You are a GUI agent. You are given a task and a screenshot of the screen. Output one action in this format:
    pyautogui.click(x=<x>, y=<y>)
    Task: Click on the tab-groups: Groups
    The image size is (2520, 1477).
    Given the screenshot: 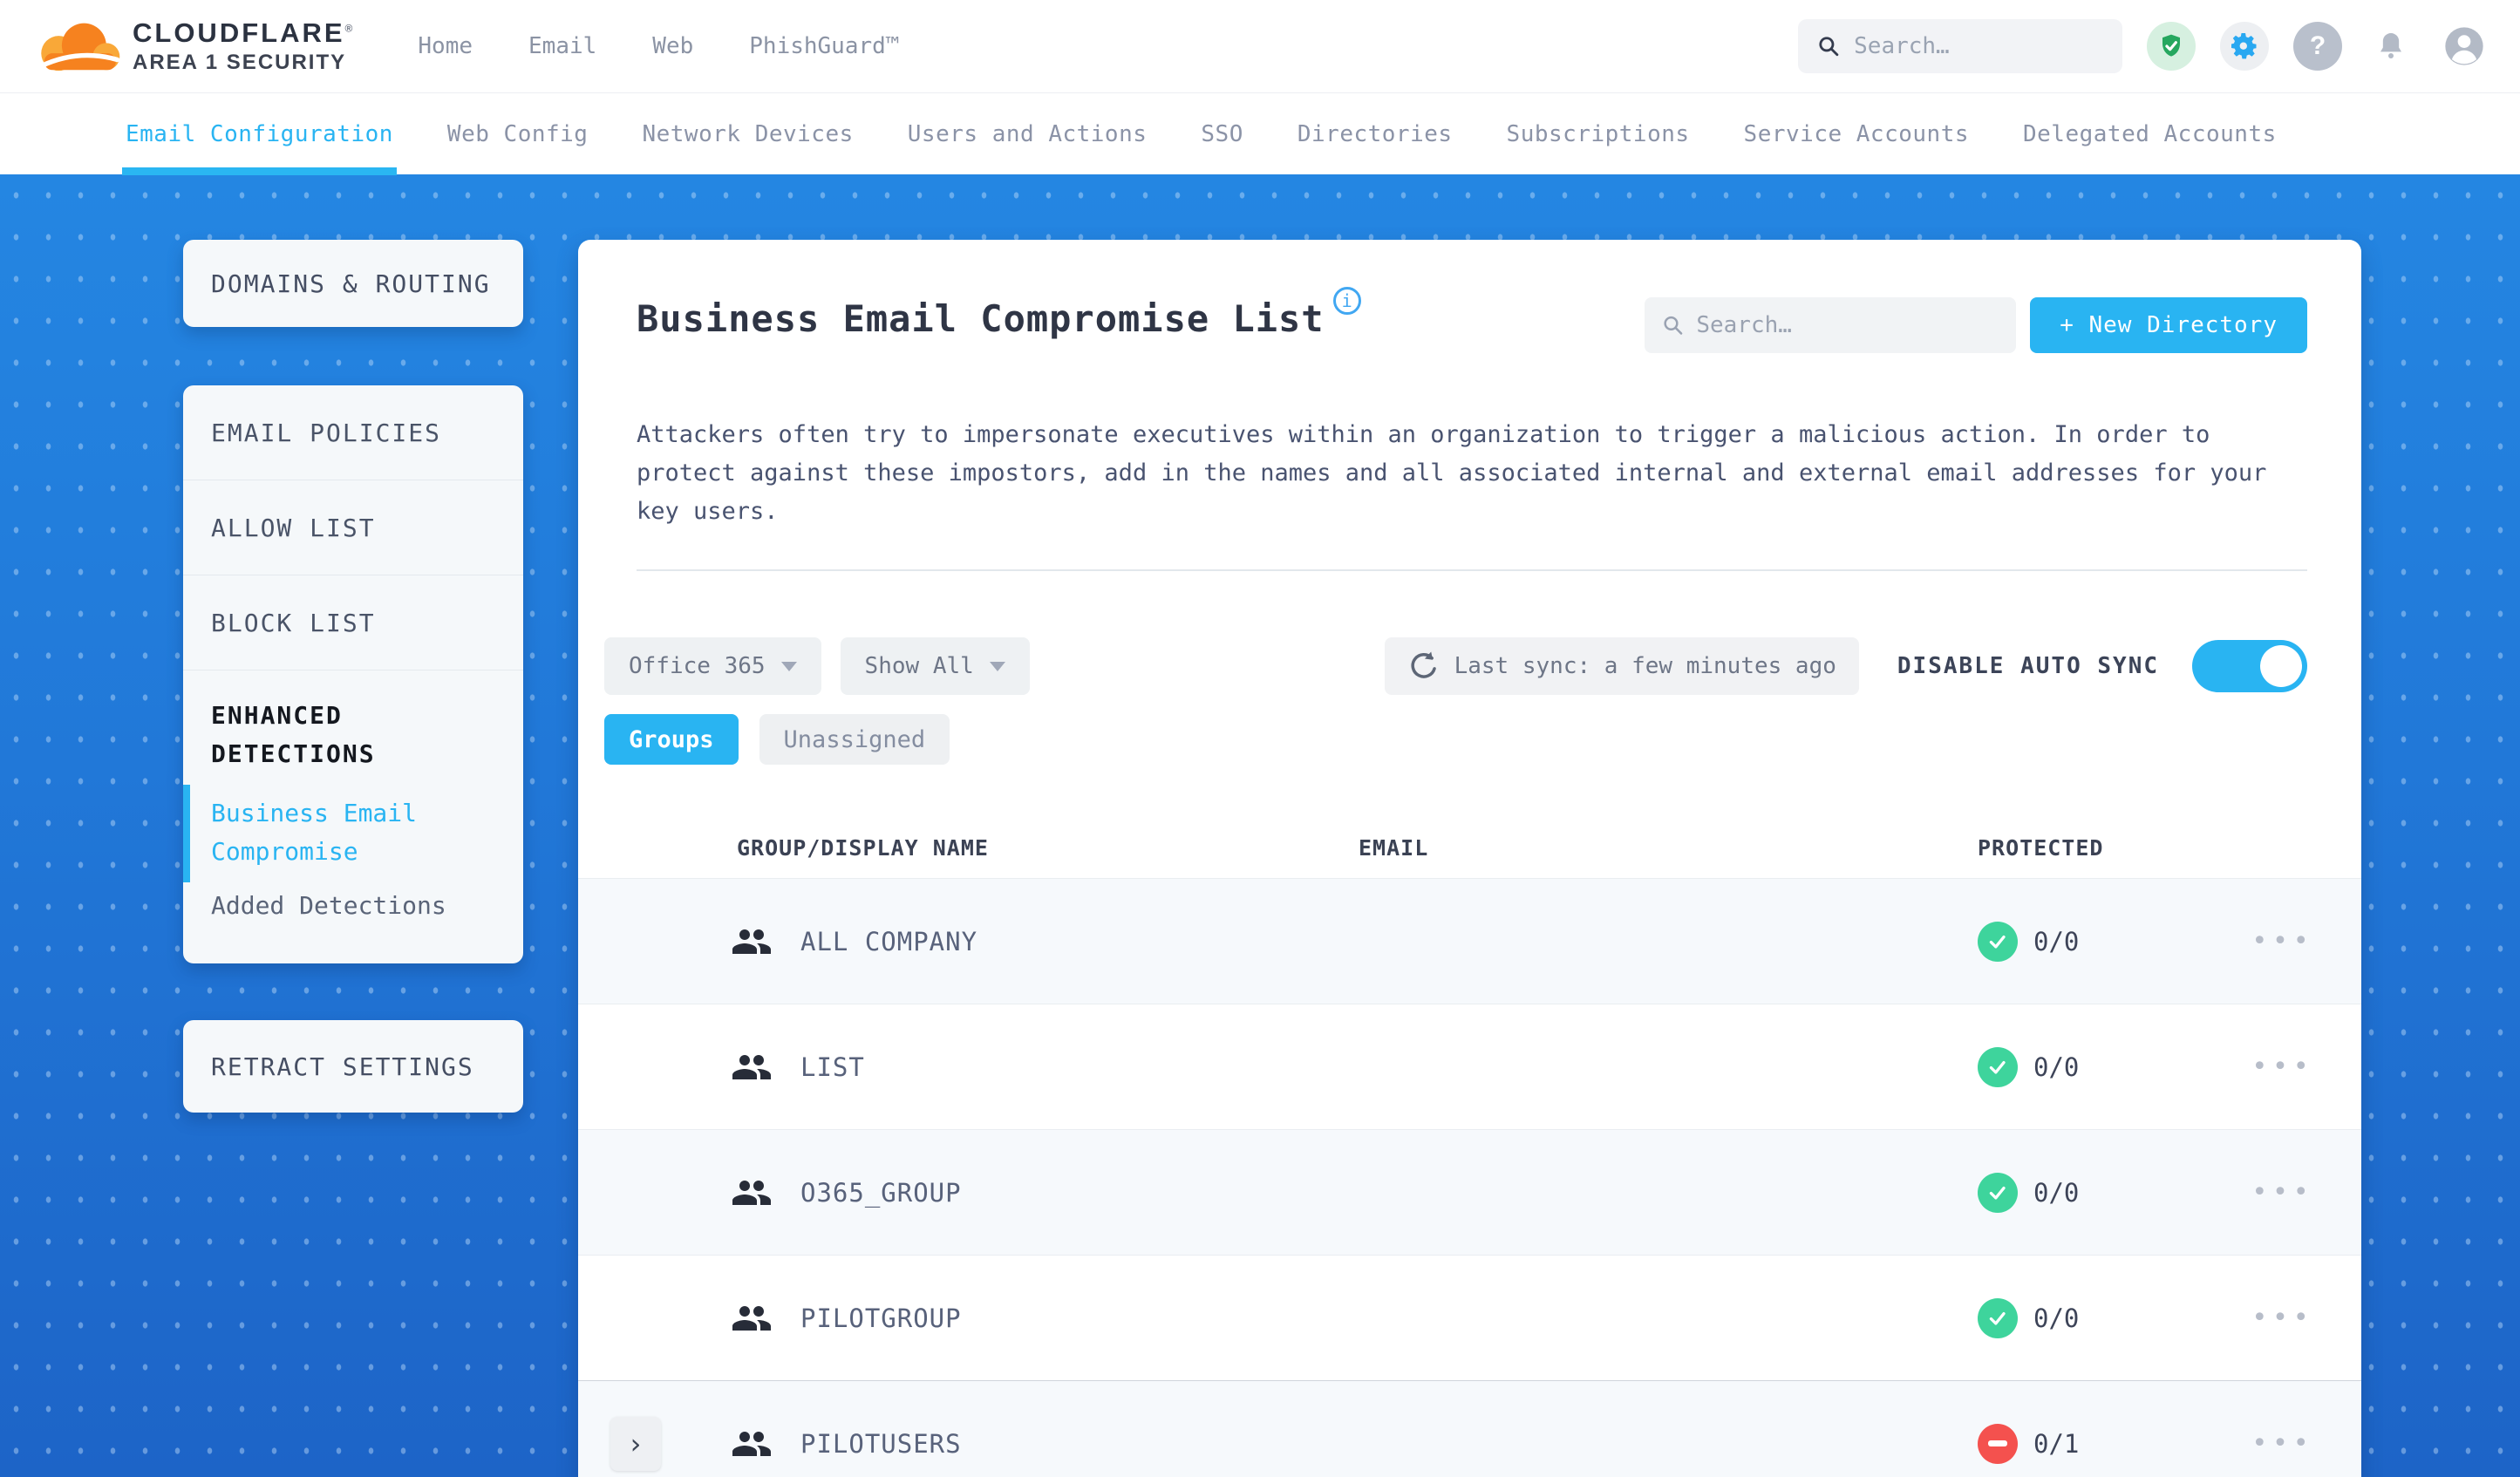 What is the action you would take?
    pyautogui.click(x=671, y=739)
    